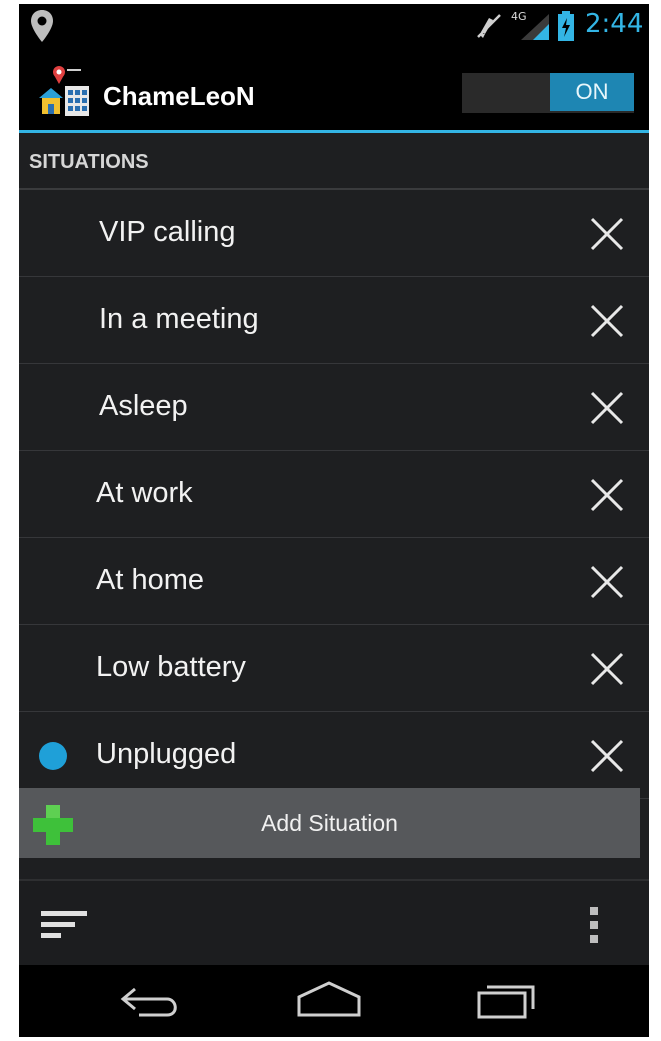 The image size is (661, 1041). What do you see at coordinates (535, 27) in the screenshot?
I see `signal-icon` at bounding box center [535, 27].